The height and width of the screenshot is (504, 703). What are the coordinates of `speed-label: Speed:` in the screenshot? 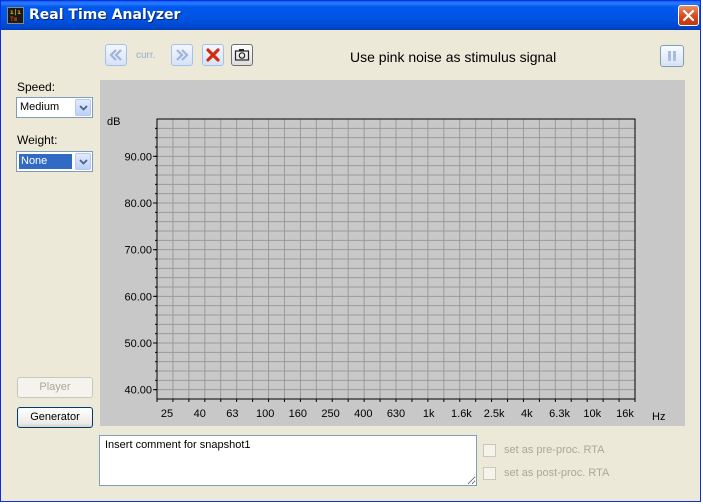 It's located at (36, 87).